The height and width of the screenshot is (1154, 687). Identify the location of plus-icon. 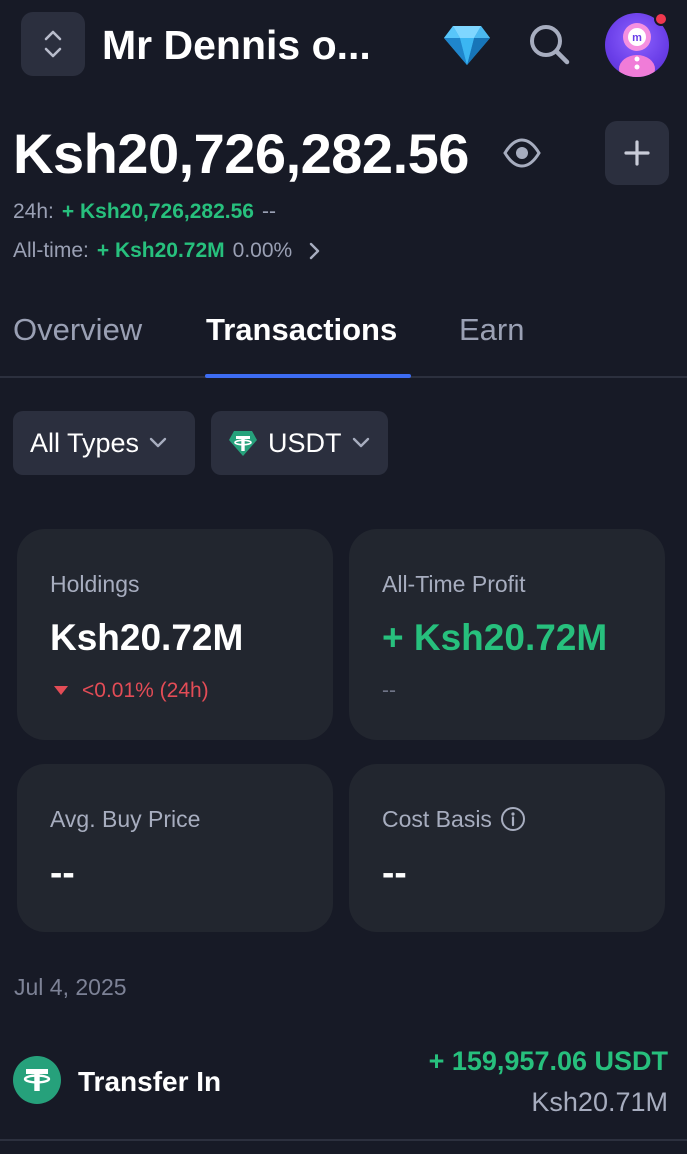
(637, 153).